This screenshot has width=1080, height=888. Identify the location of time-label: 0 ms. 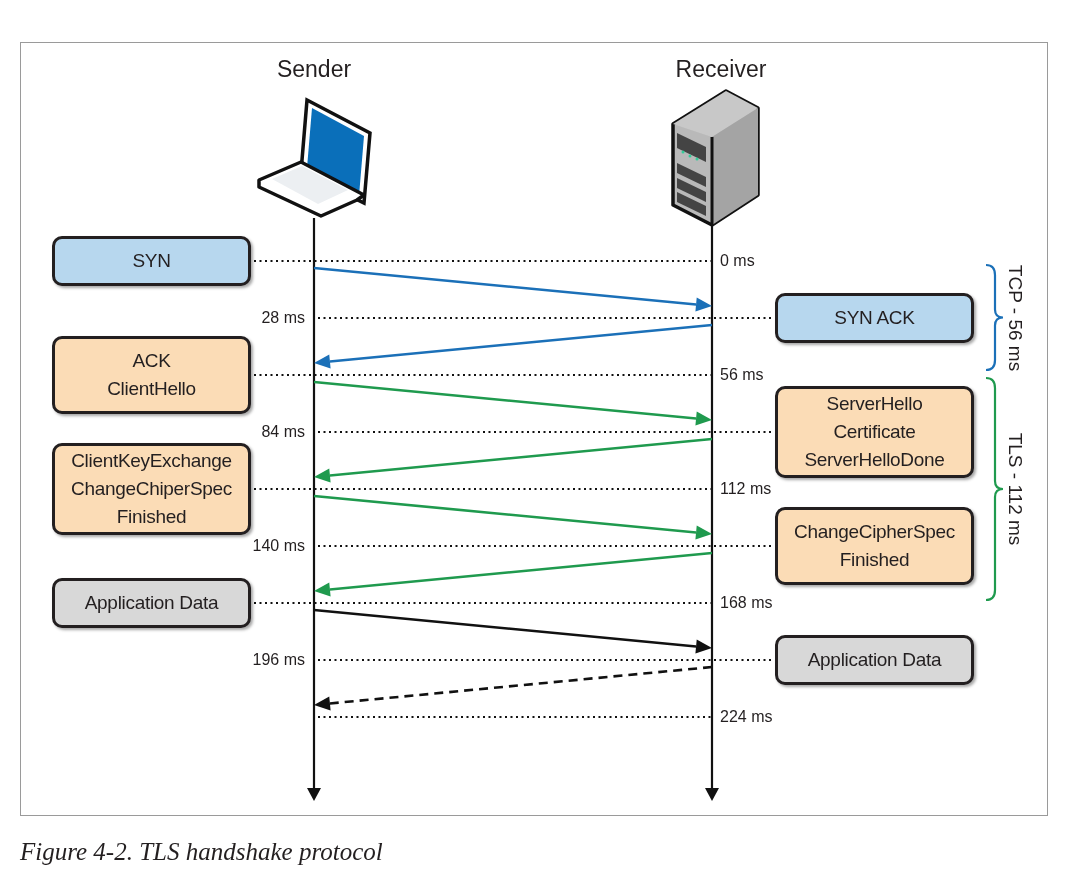
(737, 261).